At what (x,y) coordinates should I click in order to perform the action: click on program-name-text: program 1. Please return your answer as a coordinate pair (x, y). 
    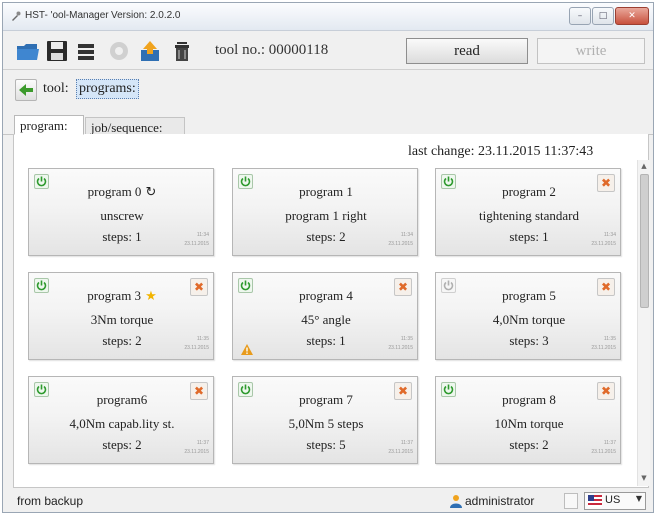
    Looking at the image, I should click on (326, 191).